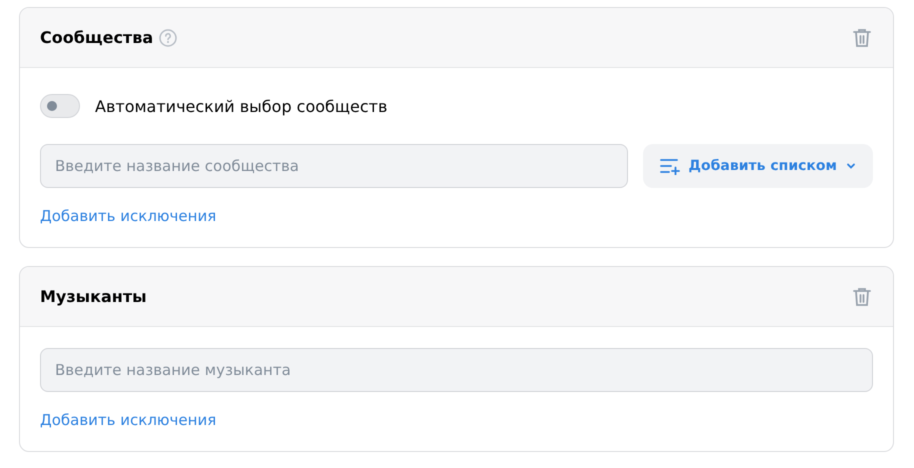 The width and height of the screenshot is (914, 468). I want to click on help-icon, so click(168, 37).